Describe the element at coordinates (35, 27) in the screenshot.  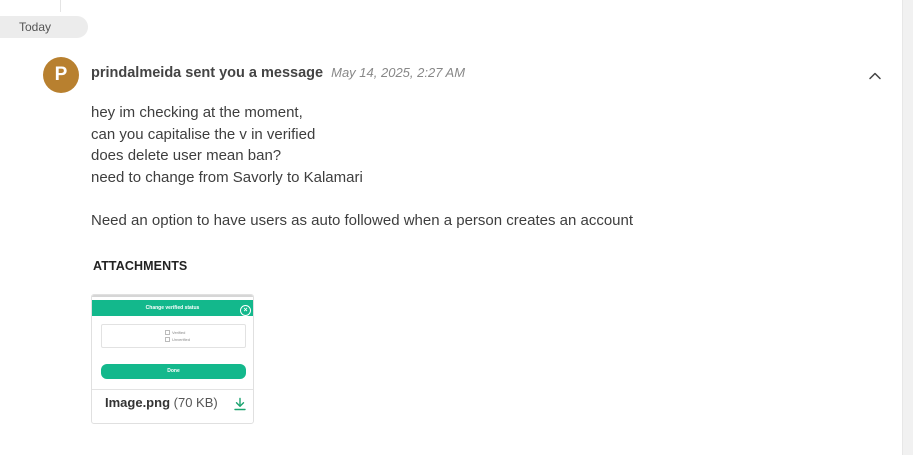
I see `date-divider-label: Today` at that location.